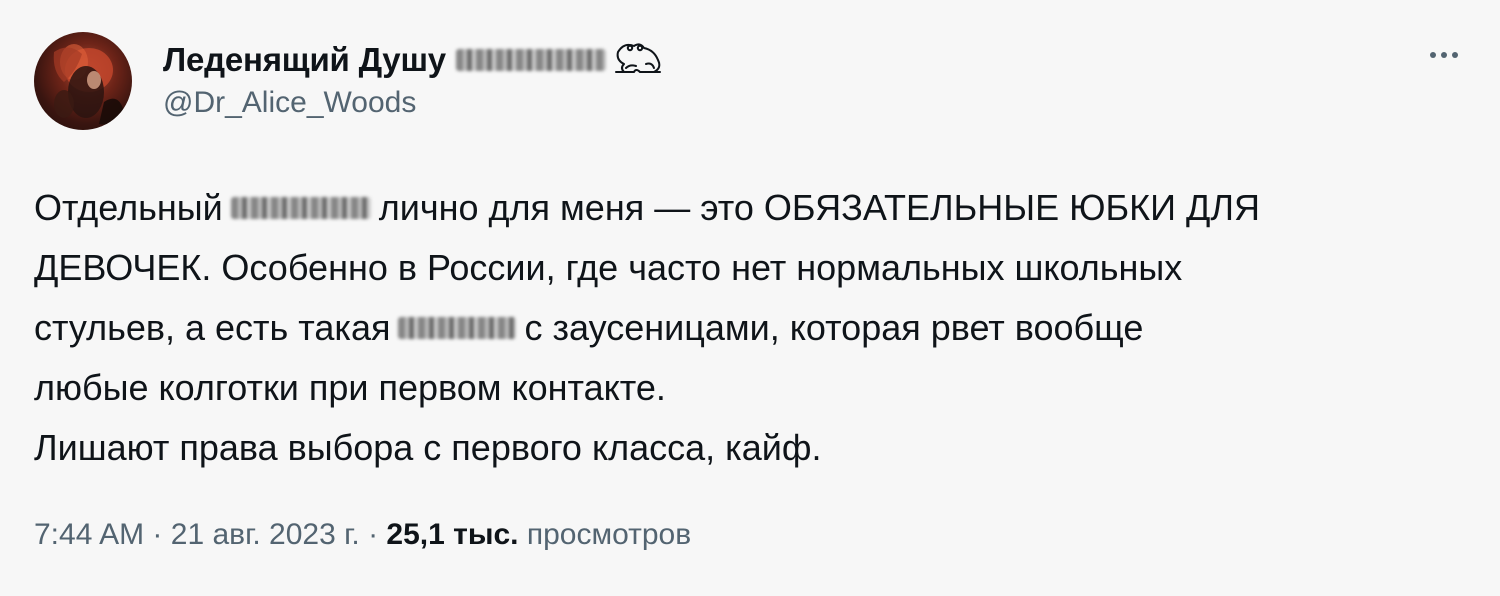 The image size is (1500, 596). Describe the element at coordinates (265, 534) in the screenshot. I see `tweet-date: 21 авг. 2023 г.` at that location.